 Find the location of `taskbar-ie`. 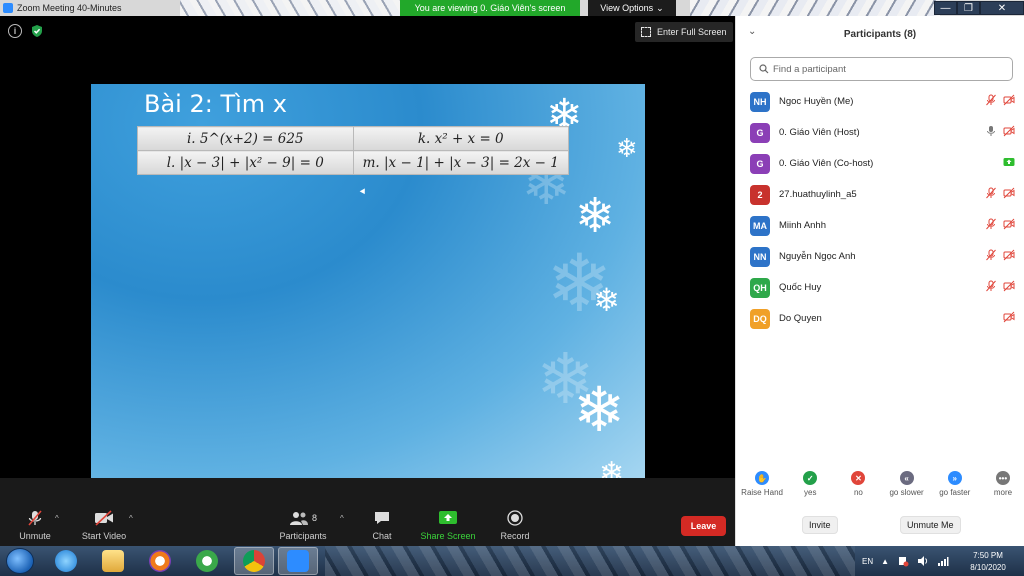

taskbar-ie is located at coordinates (66, 561).